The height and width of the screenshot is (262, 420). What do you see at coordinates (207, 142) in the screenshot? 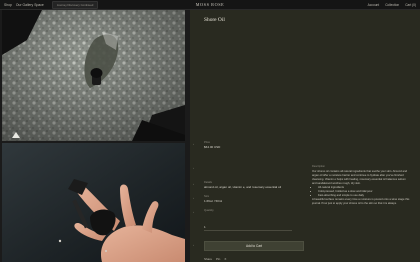
I see `price-label: Price` at bounding box center [207, 142].